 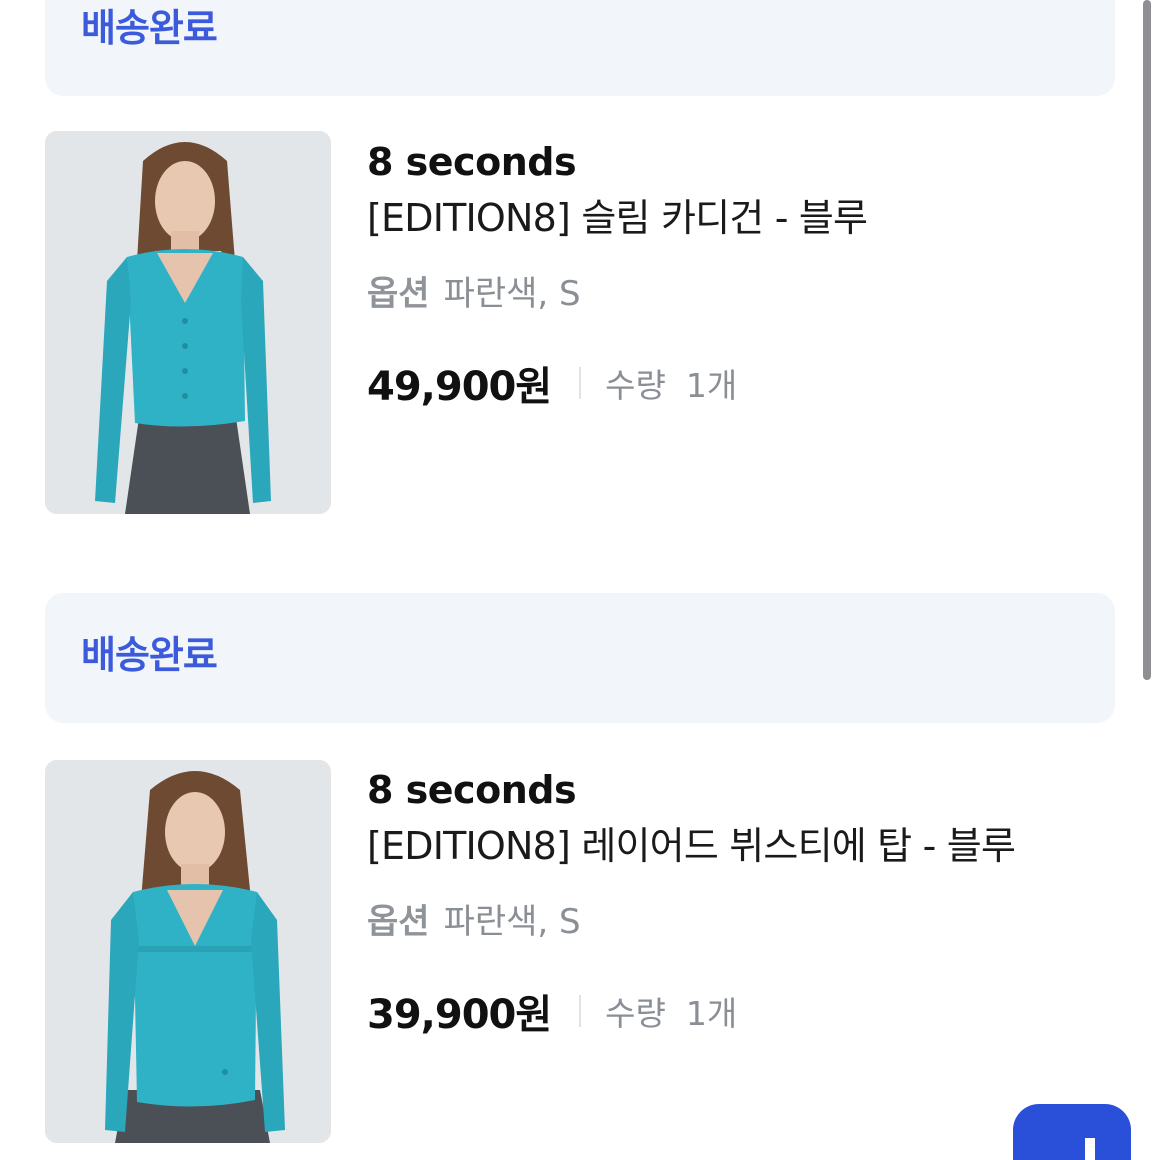 What do you see at coordinates (1147, 340) in the screenshot?
I see `scrollbar` at bounding box center [1147, 340].